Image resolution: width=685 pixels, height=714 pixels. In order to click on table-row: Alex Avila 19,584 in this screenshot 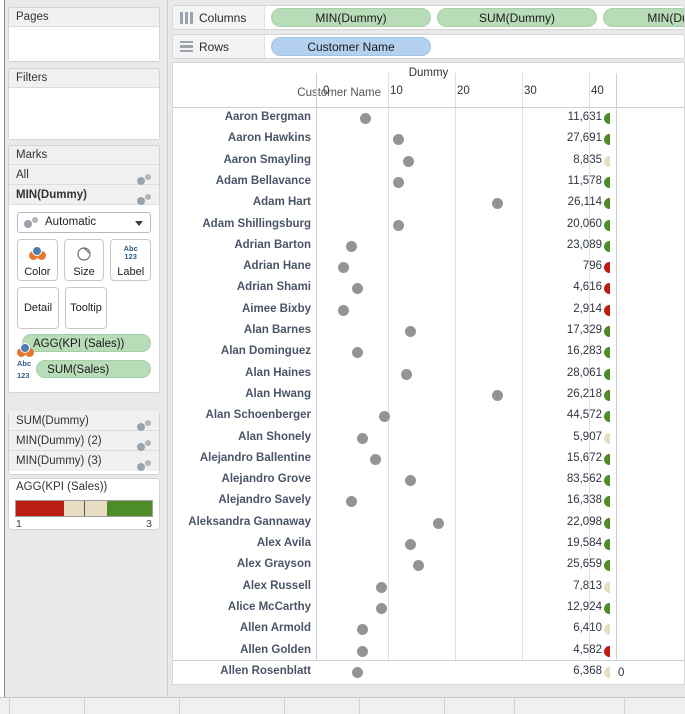, I will do `click(428, 544)`.